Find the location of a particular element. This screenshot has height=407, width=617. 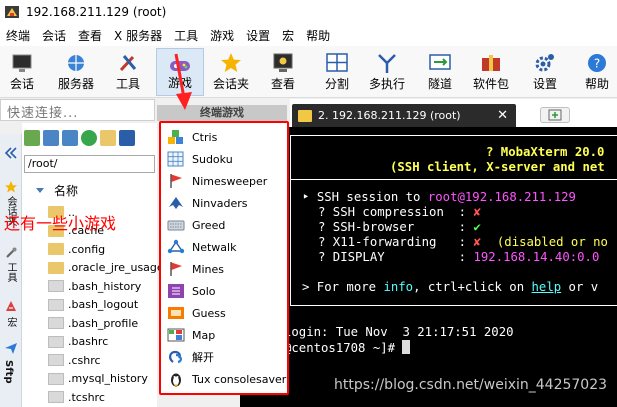

new-tab-button is located at coordinates (555, 115).